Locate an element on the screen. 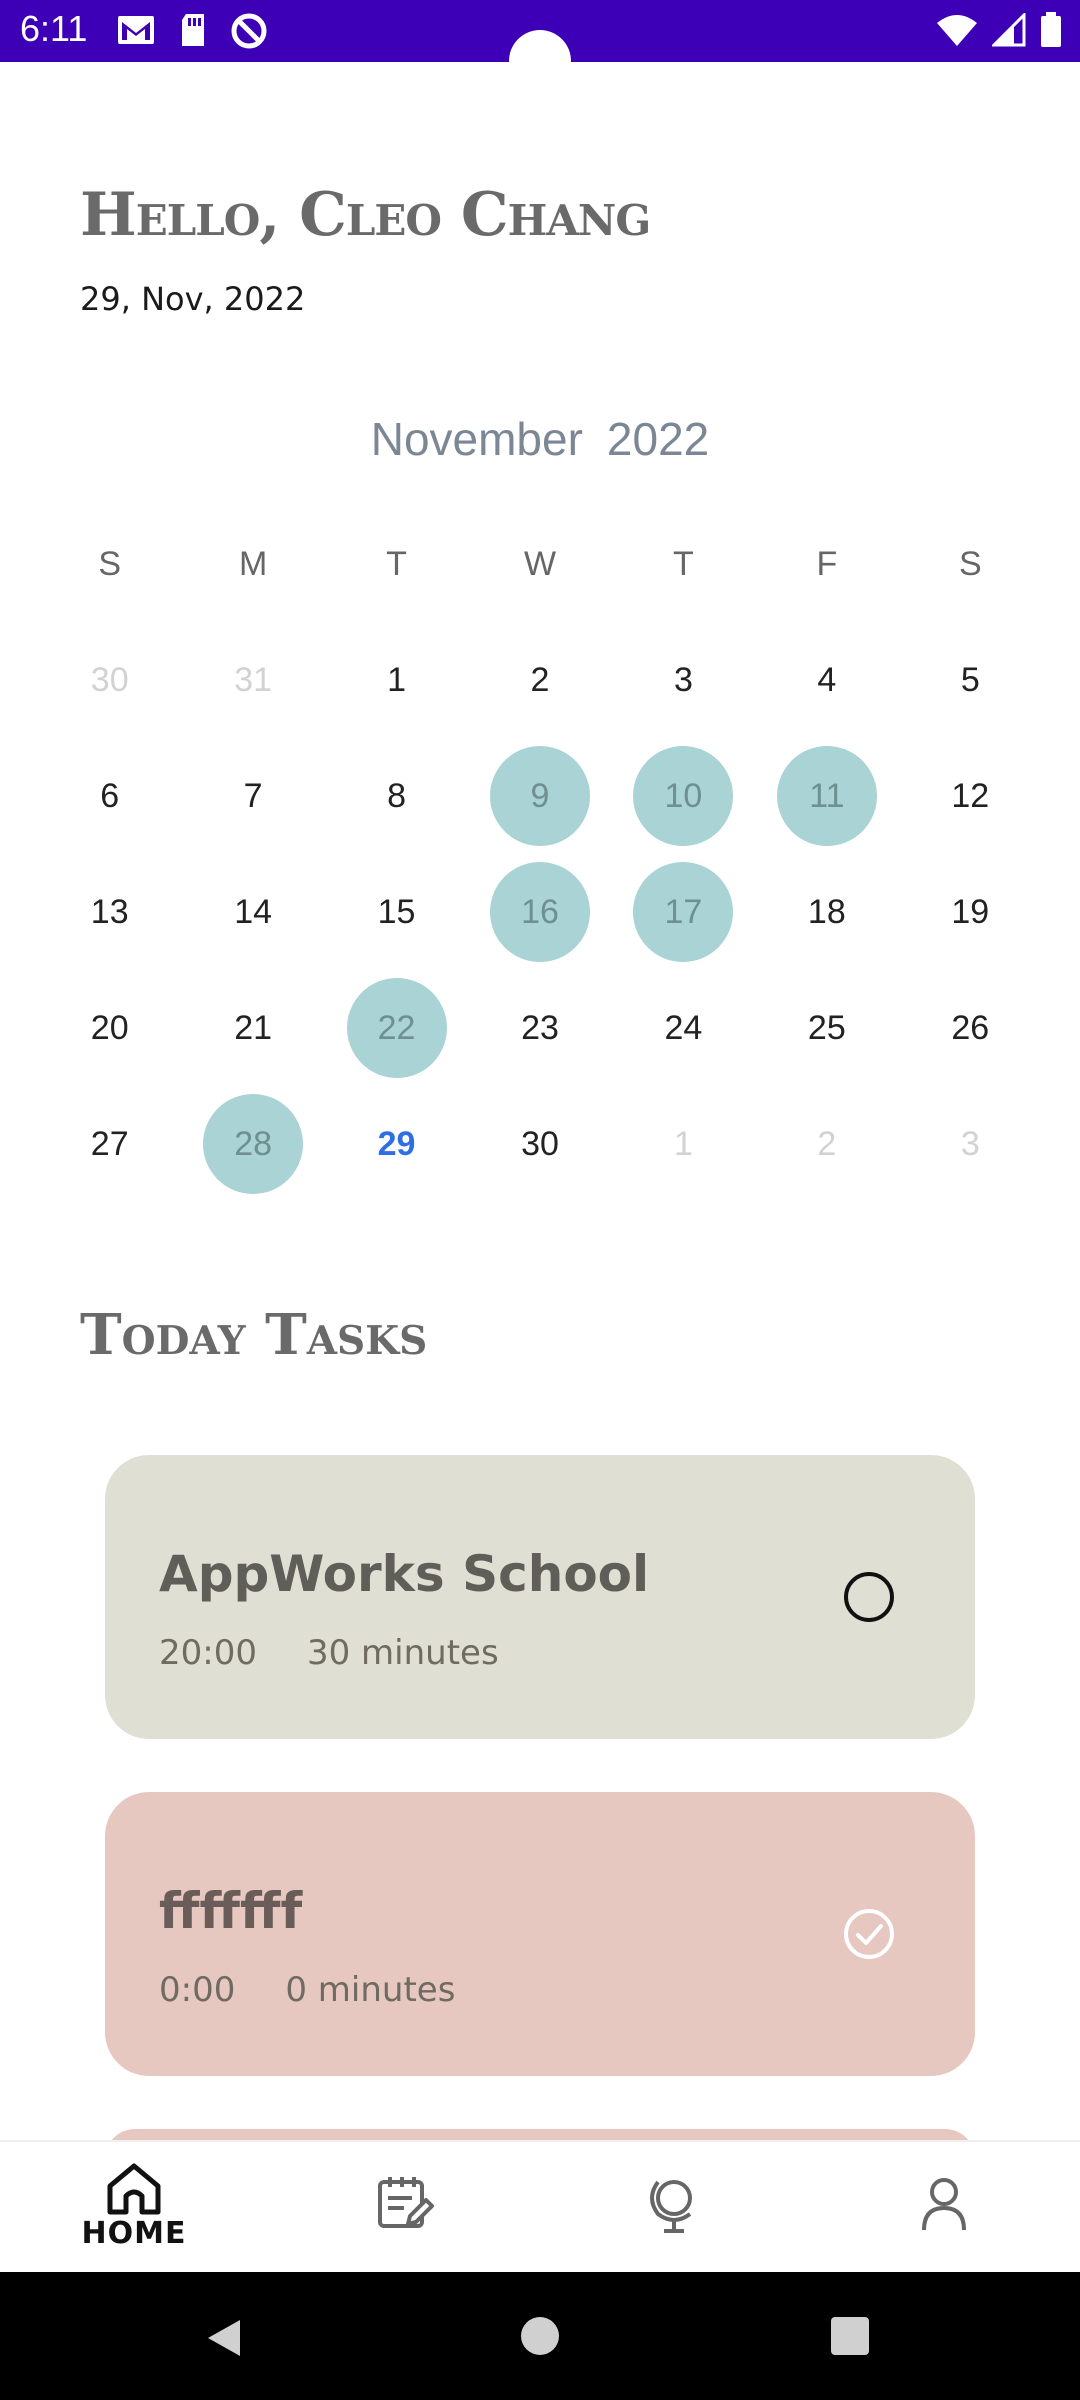 The width and height of the screenshot is (1080, 2400). calendar-day-number: 13 is located at coordinates (109, 911).